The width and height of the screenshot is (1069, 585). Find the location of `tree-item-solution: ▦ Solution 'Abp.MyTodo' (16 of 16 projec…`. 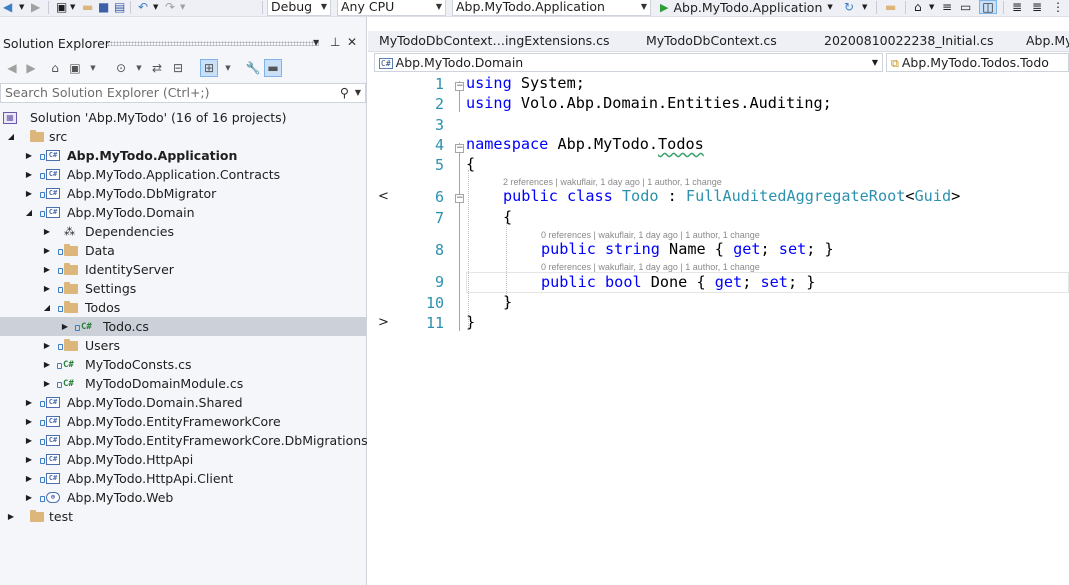

tree-item-solution: ▦ Solution 'Abp.MyTodo' (16 of 16 projec… is located at coordinates (183, 117).